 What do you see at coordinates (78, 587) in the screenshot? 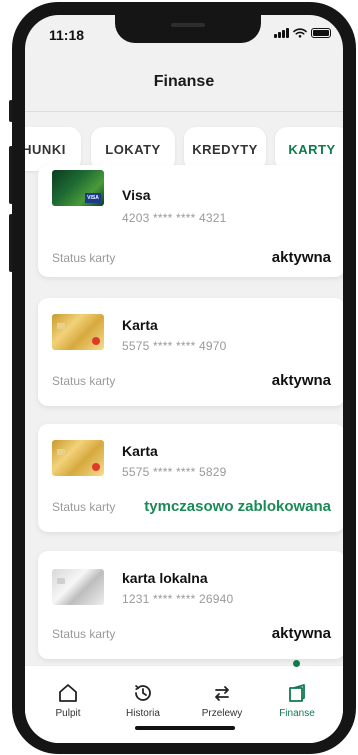
I see `silver-card-image` at bounding box center [78, 587].